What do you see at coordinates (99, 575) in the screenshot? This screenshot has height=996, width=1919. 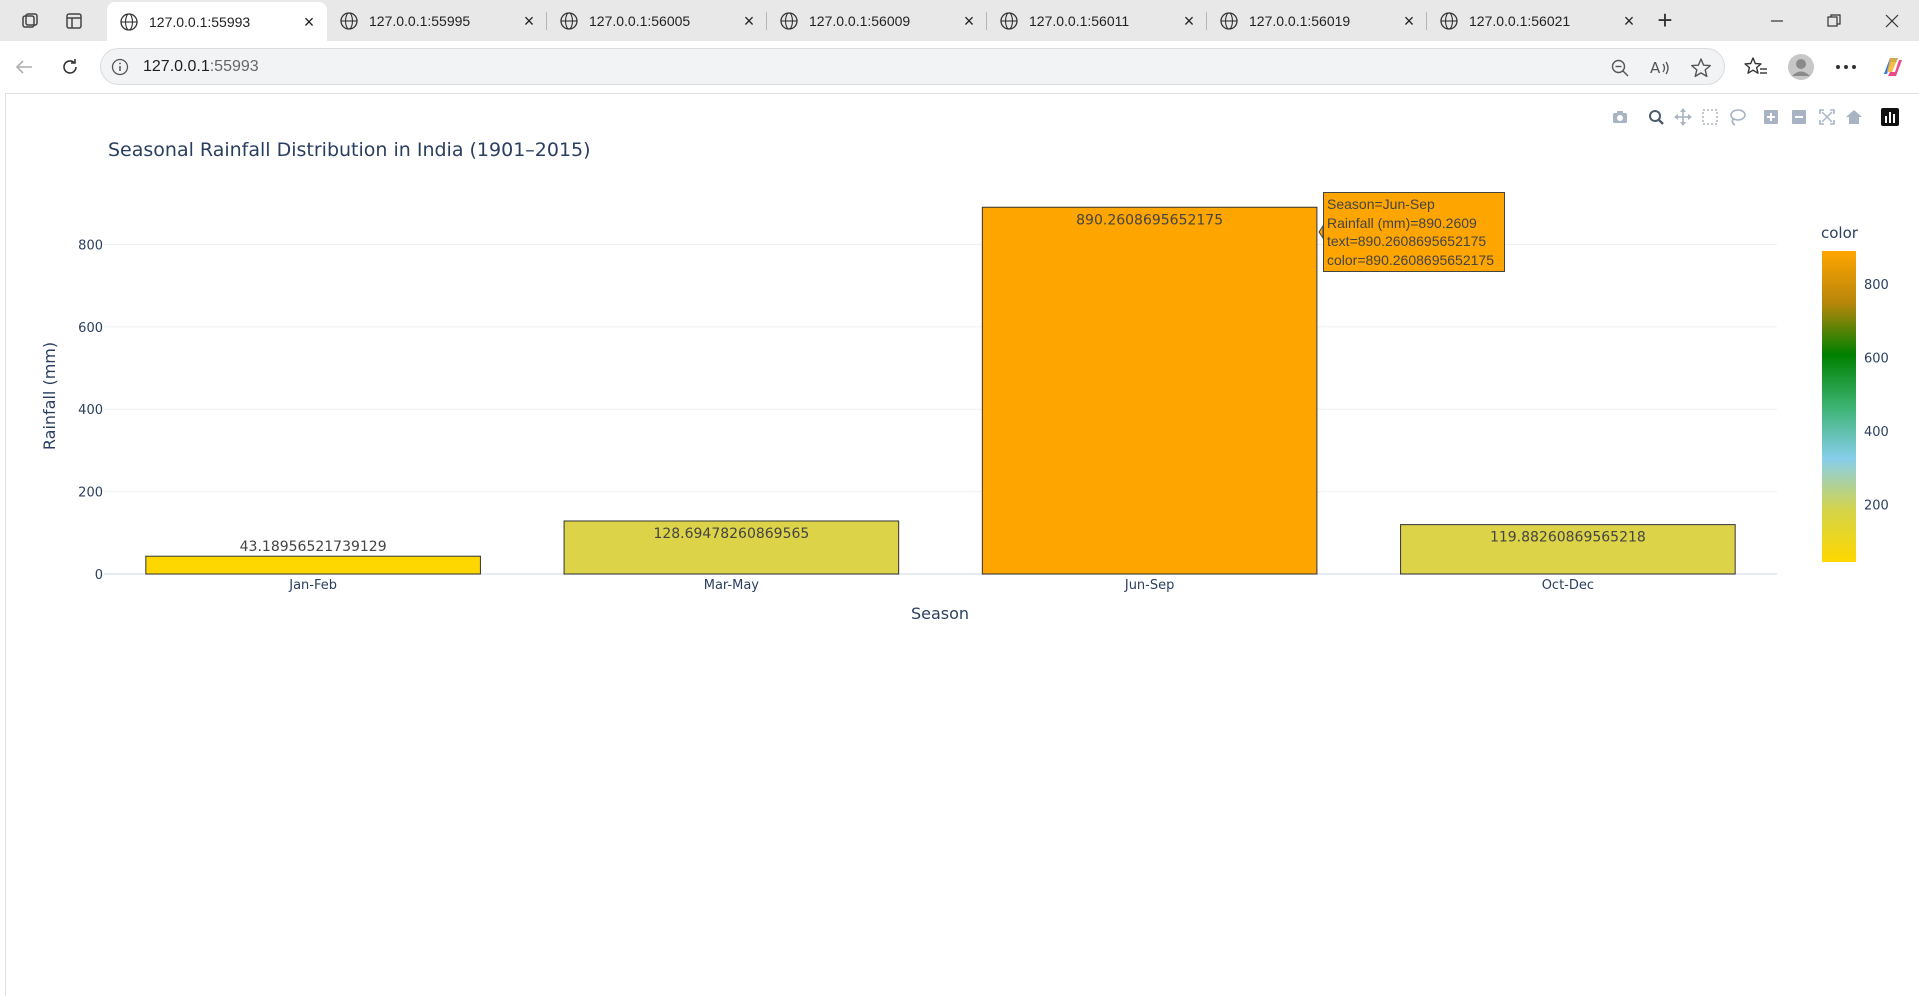 I see `y-tick-label: 0` at bounding box center [99, 575].